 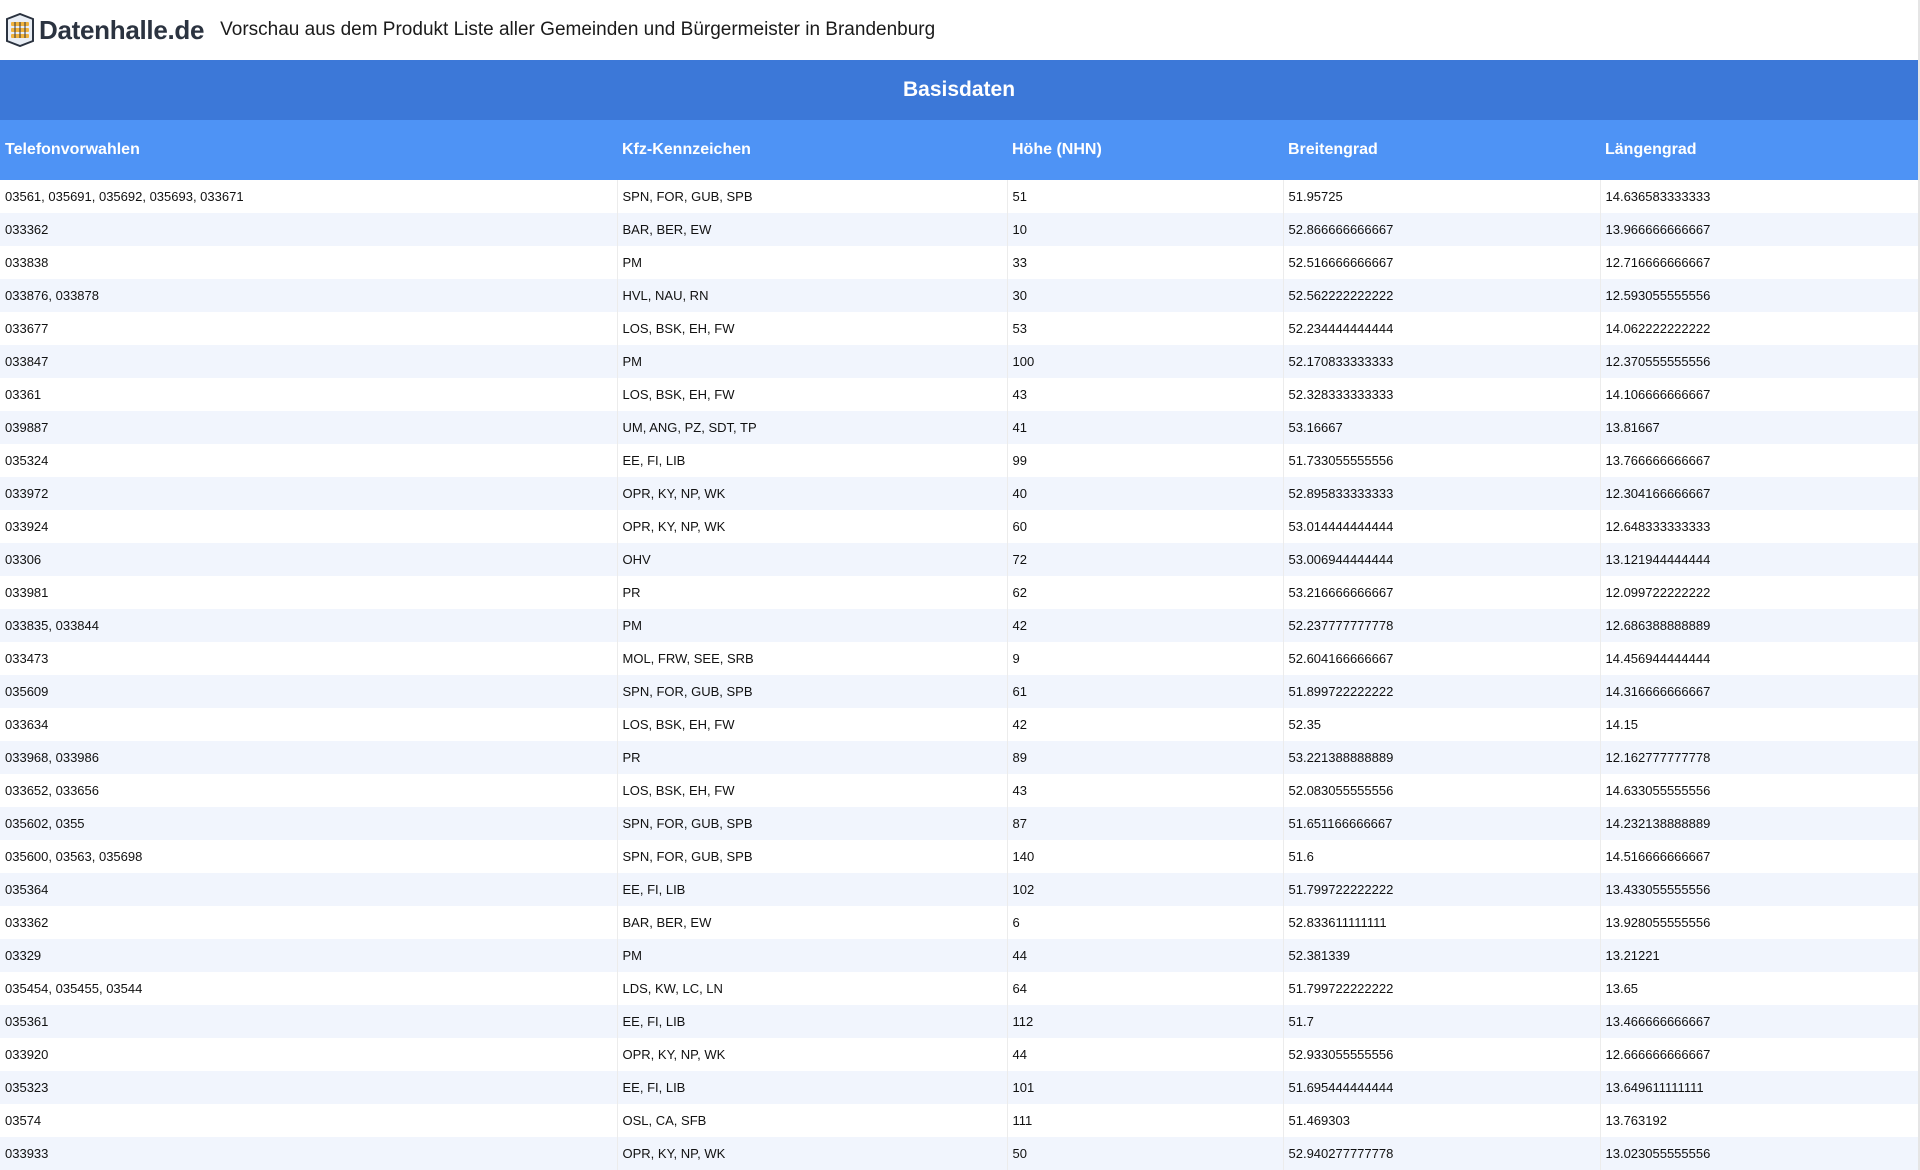 What do you see at coordinates (1442, 955) in the screenshot?
I see `cell-breitengrad: 52.381339` at bounding box center [1442, 955].